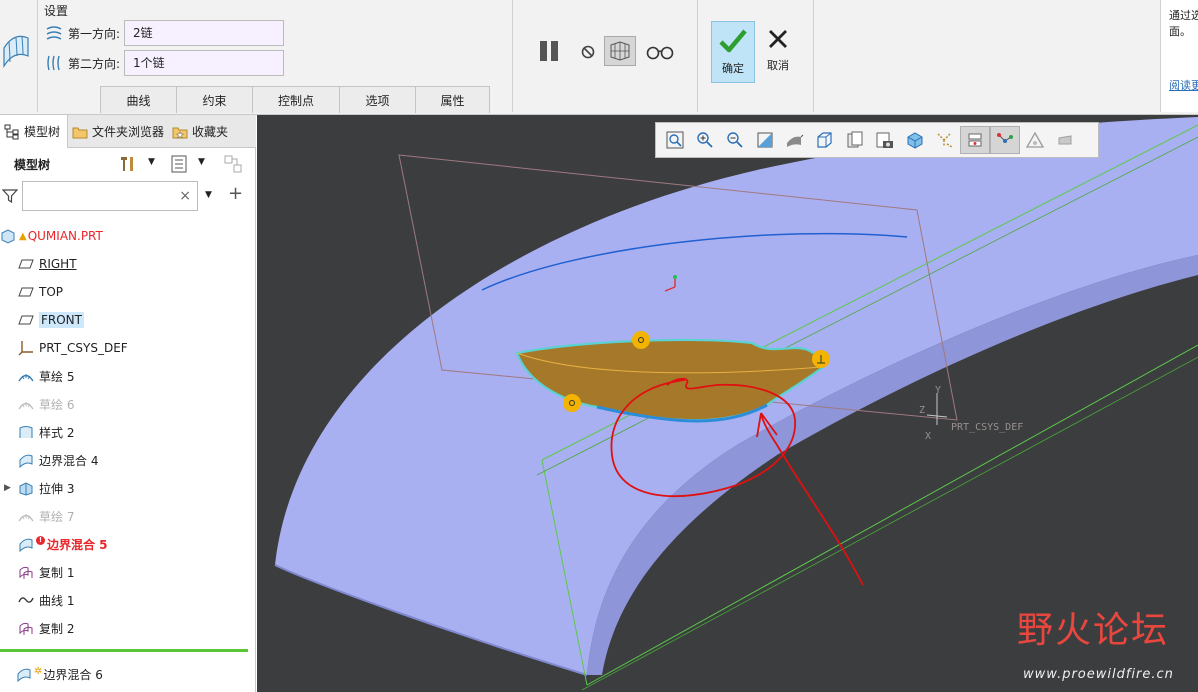  I want to click on tree-item-boundary-blend-5: ! 边界混合 5, so click(128, 544).